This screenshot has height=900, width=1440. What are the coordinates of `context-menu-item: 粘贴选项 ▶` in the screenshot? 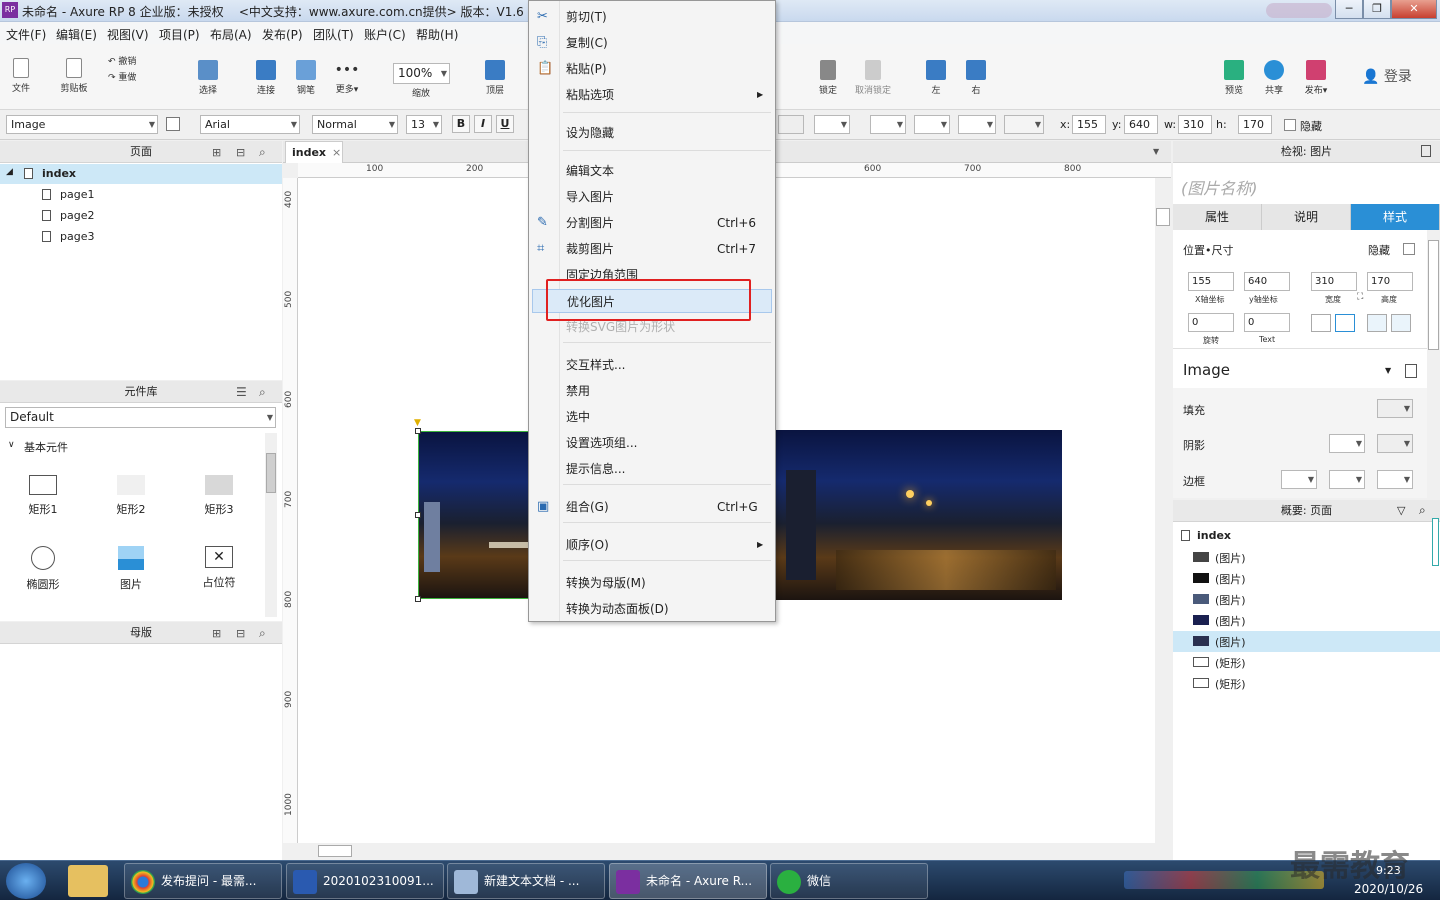 It's located at (652, 95).